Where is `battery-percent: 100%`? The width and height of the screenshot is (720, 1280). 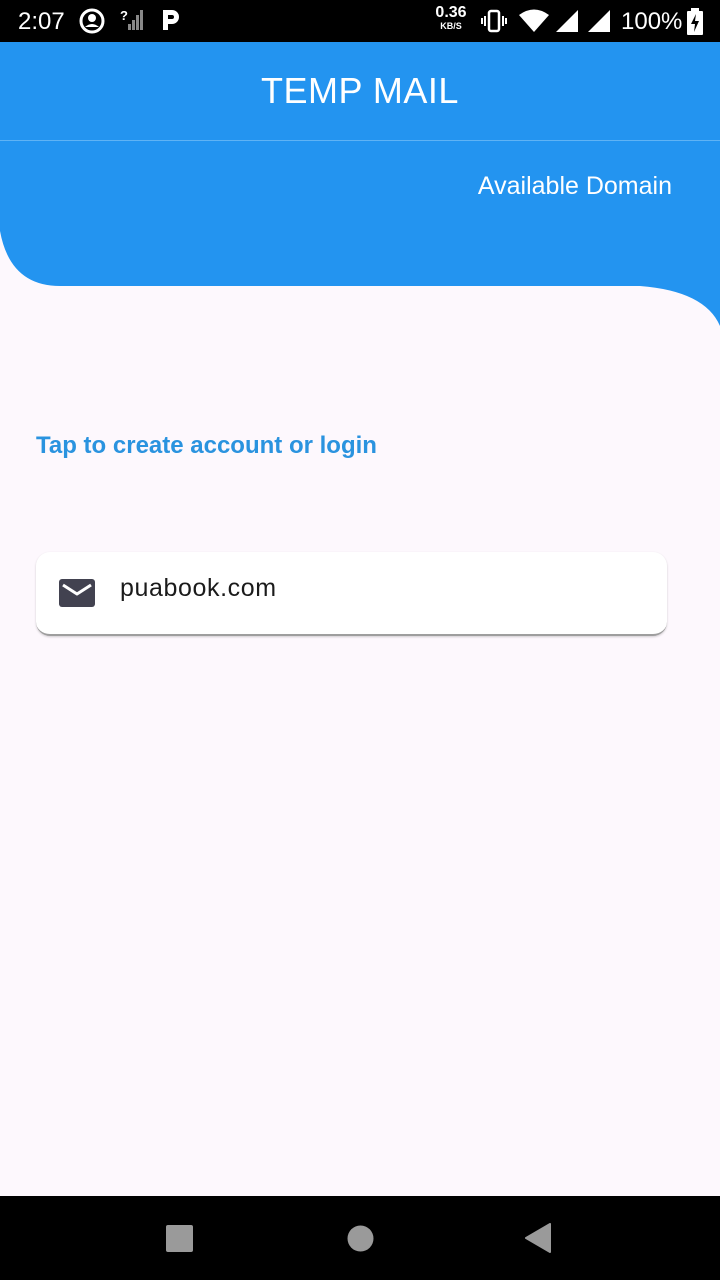
battery-percent: 100% is located at coordinates (652, 21).